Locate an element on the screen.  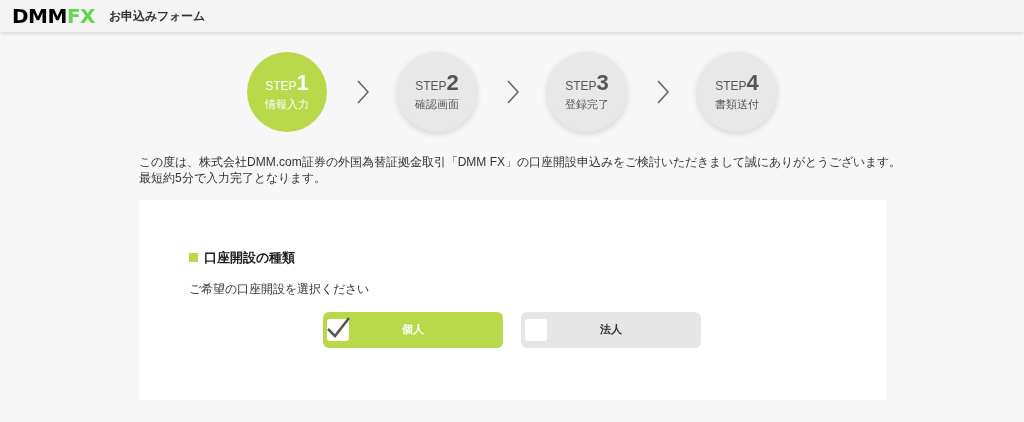
step-label: 確認画面 is located at coordinates (437, 104).